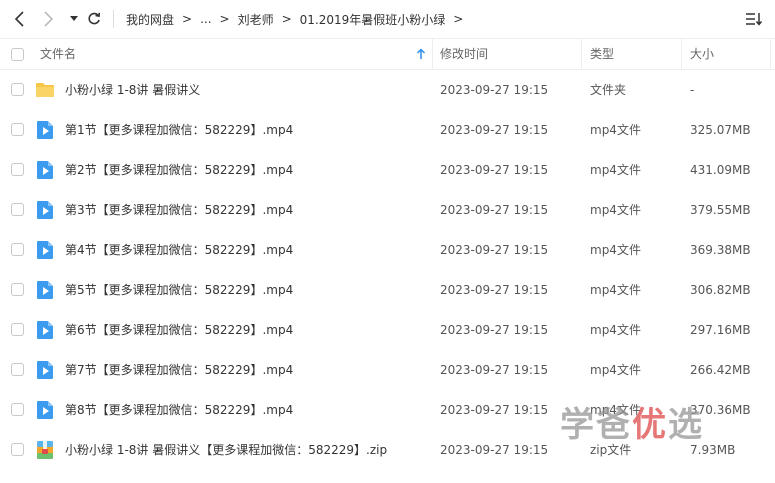 The width and height of the screenshot is (775, 483). I want to click on file-name: 第3节【更多课程加微信：582229】.mp4, so click(179, 210).